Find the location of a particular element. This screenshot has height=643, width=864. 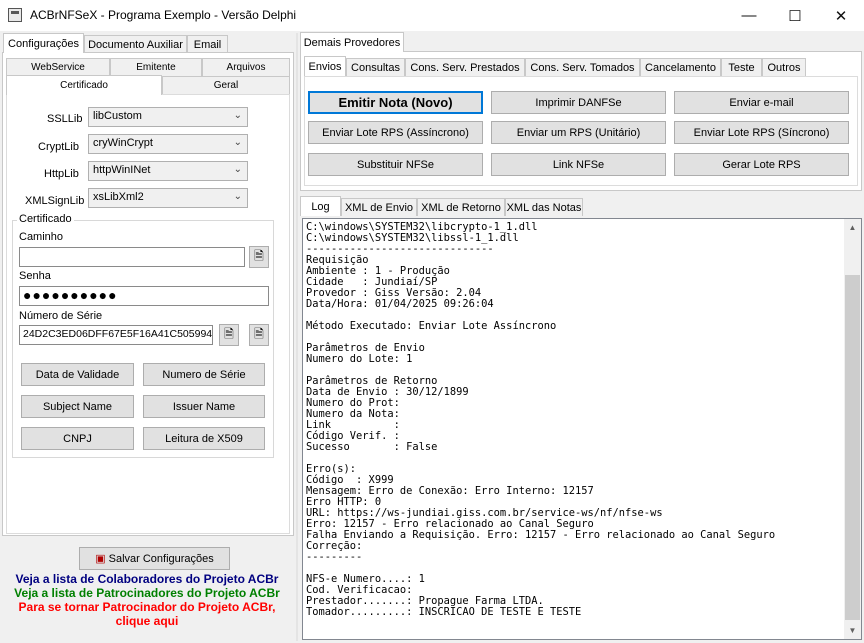

caminho-label: Caminho is located at coordinates (41, 237).